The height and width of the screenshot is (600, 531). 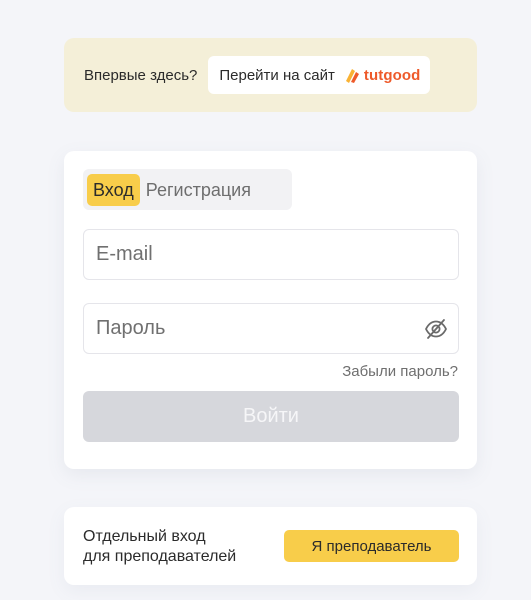 What do you see at coordinates (392, 75) in the screenshot?
I see `brand-name: tutgood` at bounding box center [392, 75].